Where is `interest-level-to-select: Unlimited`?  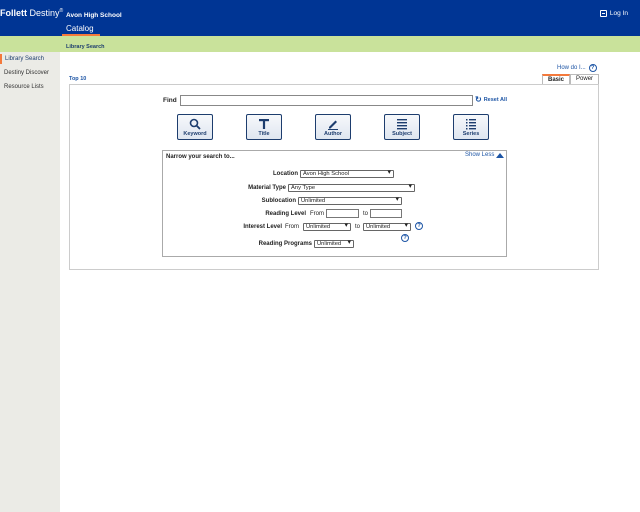 interest-level-to-select: Unlimited is located at coordinates (387, 227).